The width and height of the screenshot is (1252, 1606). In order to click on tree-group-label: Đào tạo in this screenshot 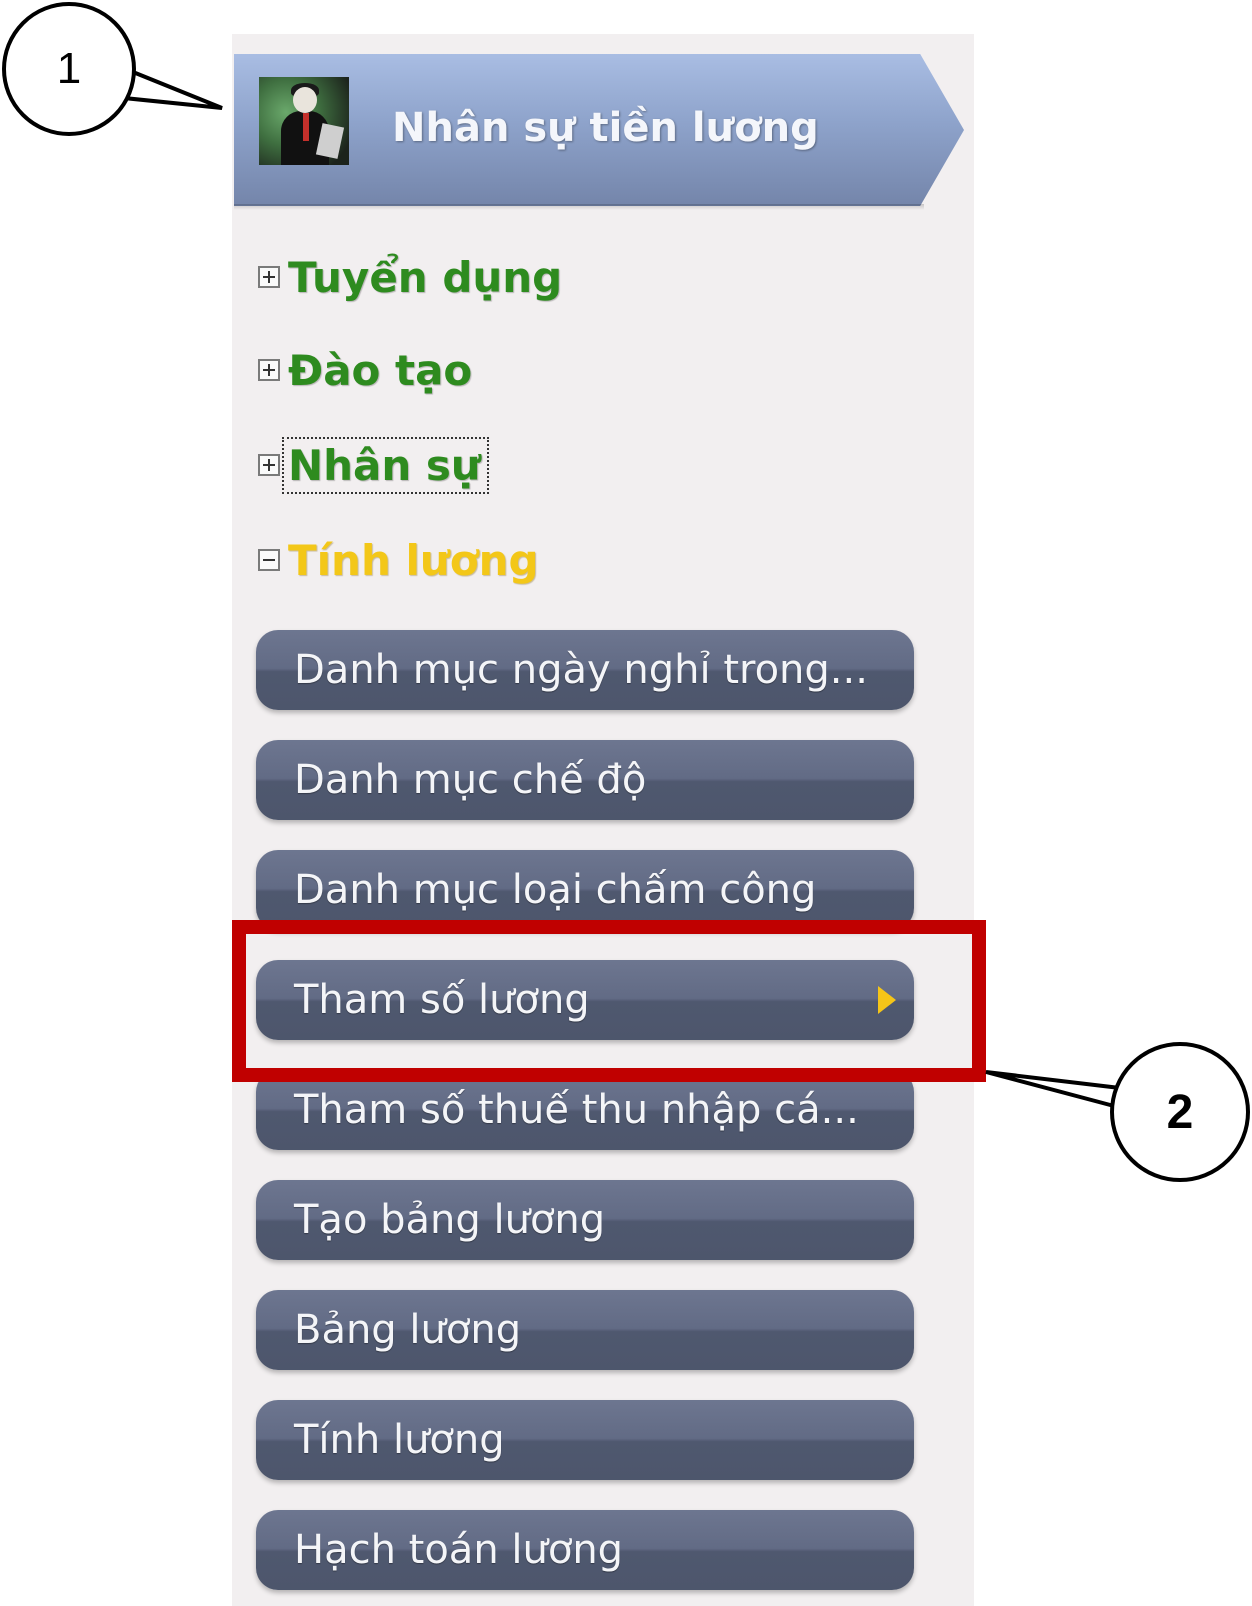, I will do `click(381, 370)`.